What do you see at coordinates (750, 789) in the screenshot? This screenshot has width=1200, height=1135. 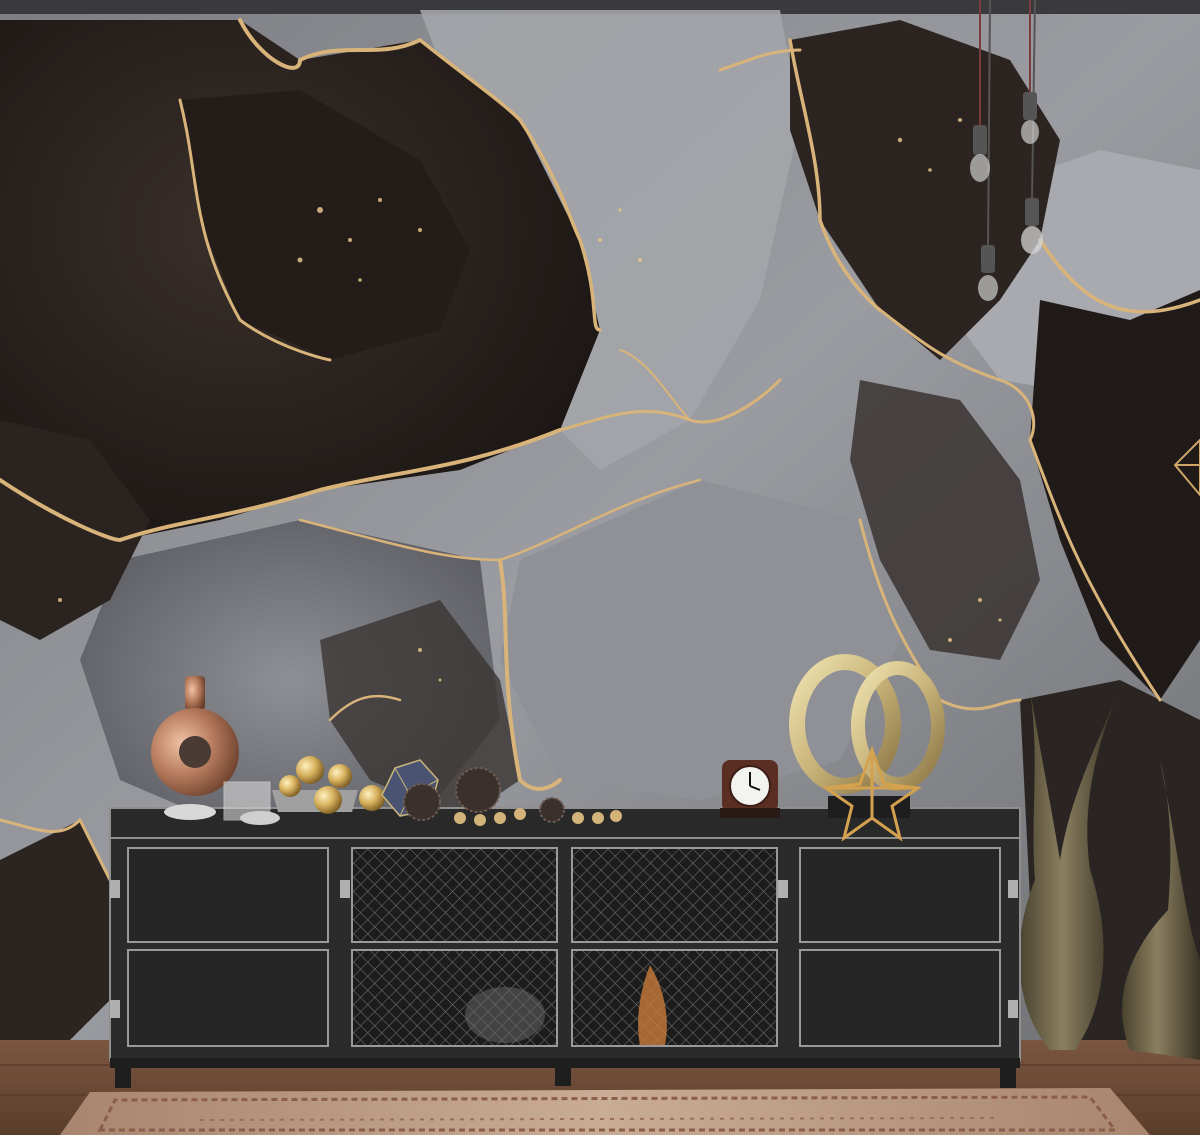 I see `table-clock` at bounding box center [750, 789].